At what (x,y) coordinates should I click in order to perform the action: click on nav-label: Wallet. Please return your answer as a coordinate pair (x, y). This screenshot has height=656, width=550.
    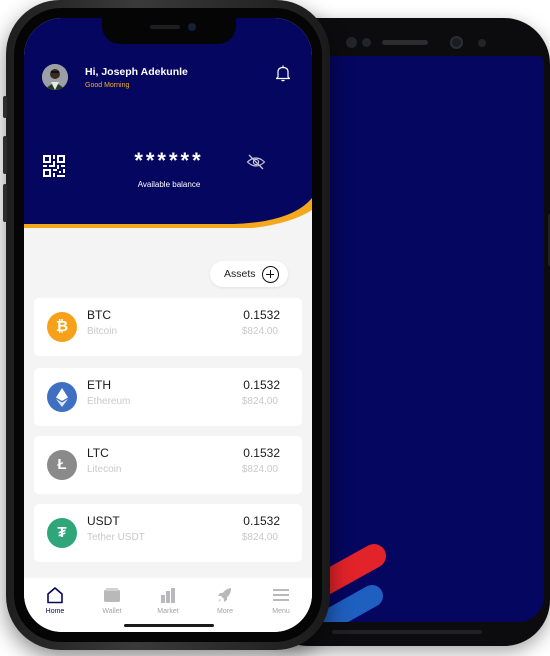
    Looking at the image, I should click on (112, 611).